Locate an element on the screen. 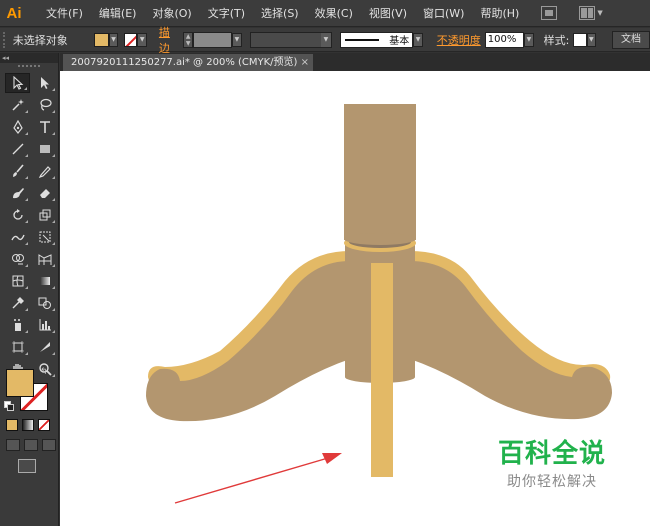 This screenshot has width=650, height=526. rotate-tool-icon is located at coordinates (17, 215).